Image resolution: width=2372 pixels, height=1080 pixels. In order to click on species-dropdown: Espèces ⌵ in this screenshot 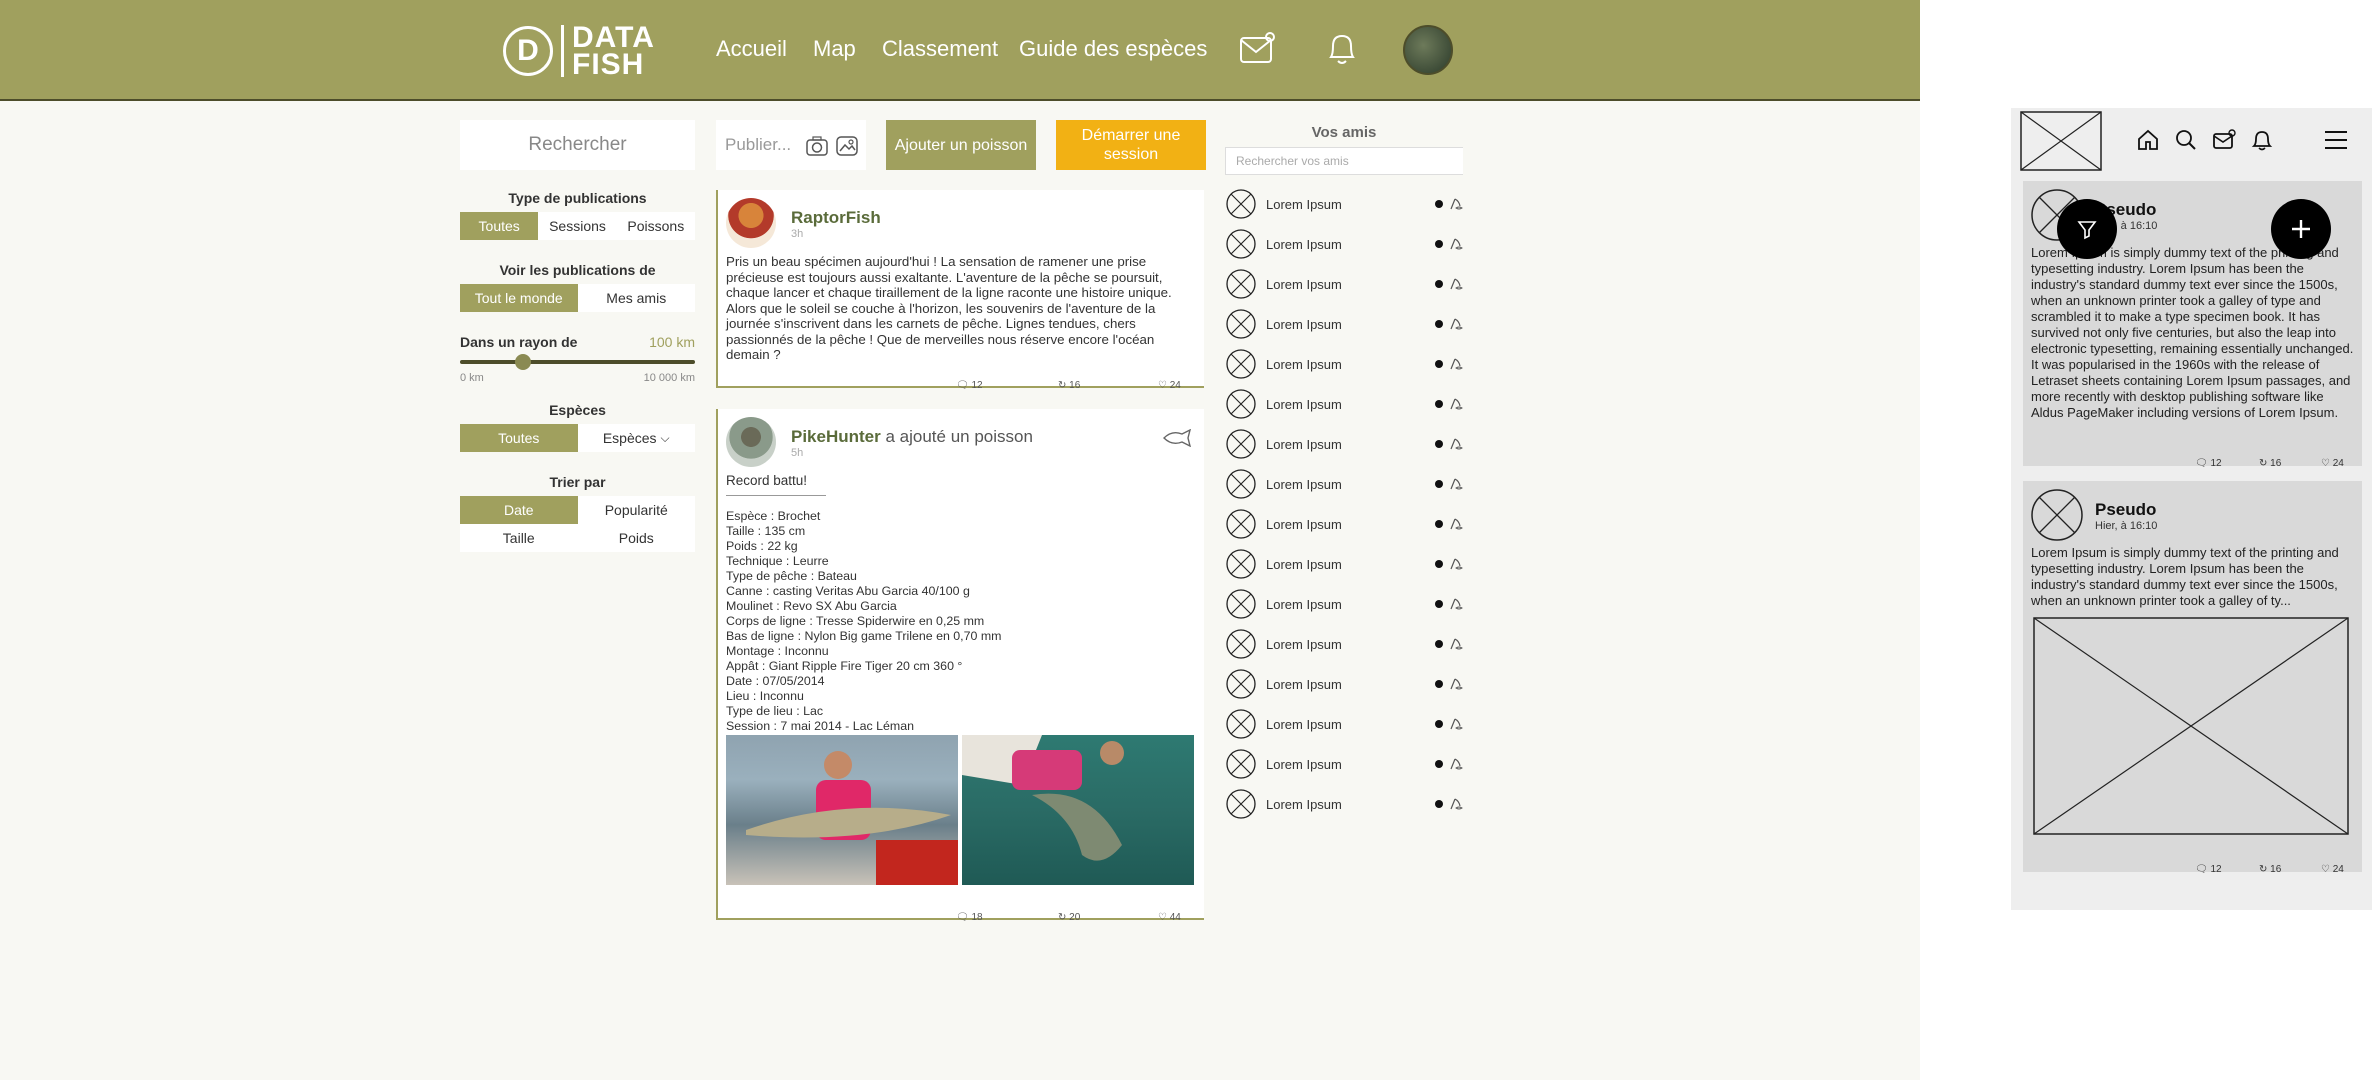, I will do `click(637, 438)`.